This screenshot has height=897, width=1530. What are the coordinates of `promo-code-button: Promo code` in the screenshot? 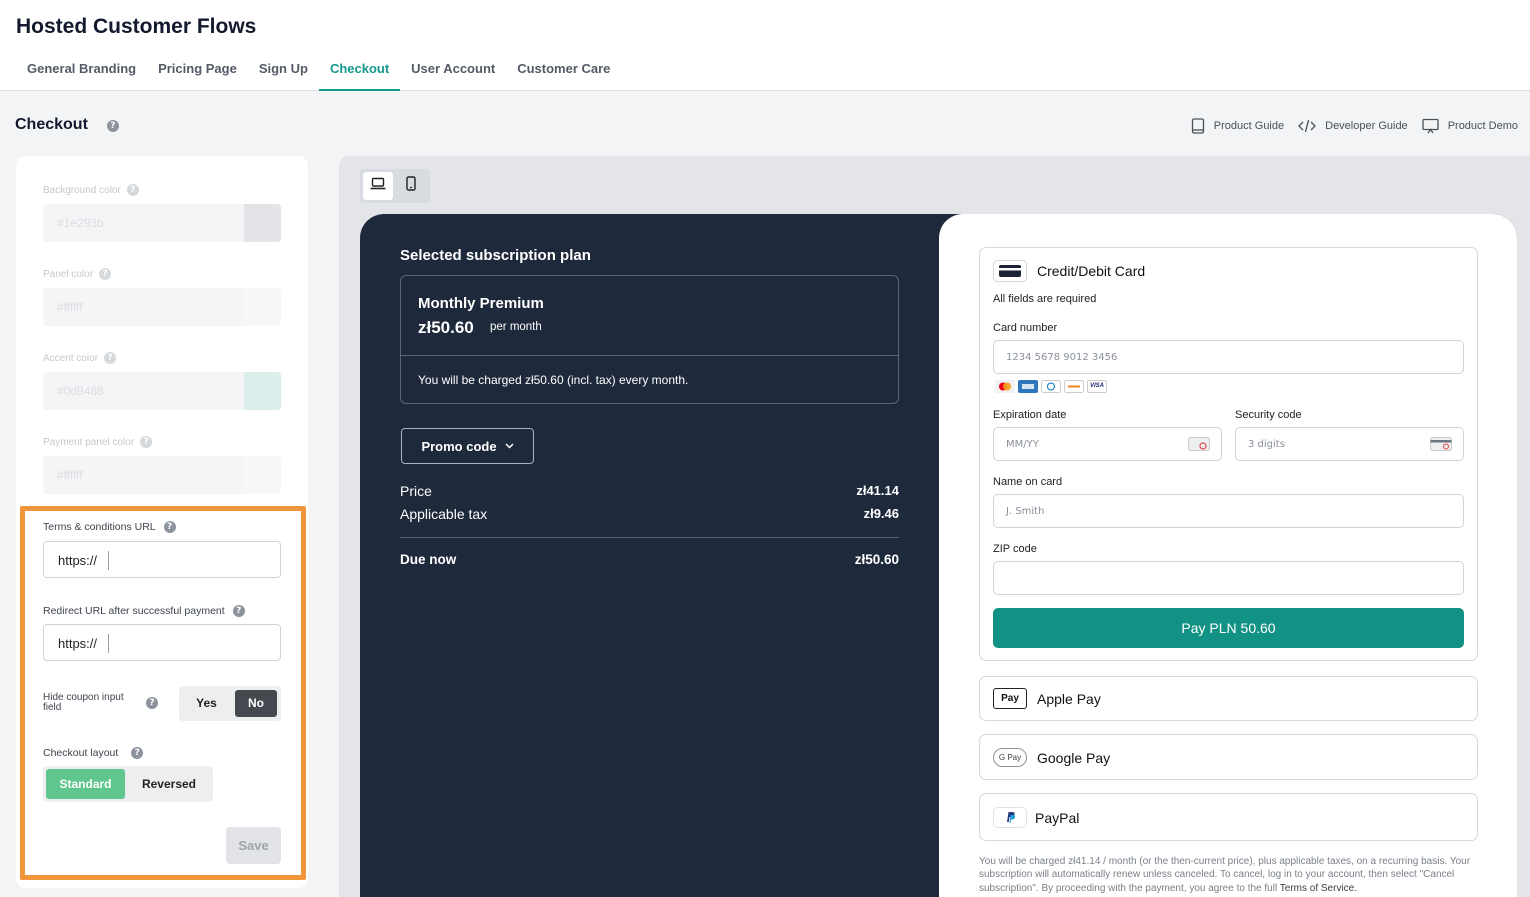 It's located at (467, 446).